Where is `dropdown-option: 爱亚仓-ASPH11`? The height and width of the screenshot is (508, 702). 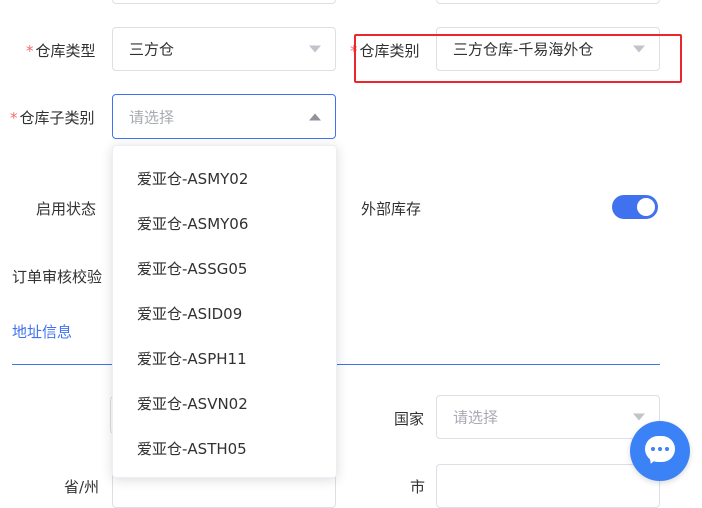 dropdown-option: 爱亚仓-ASPH11 is located at coordinates (192, 358).